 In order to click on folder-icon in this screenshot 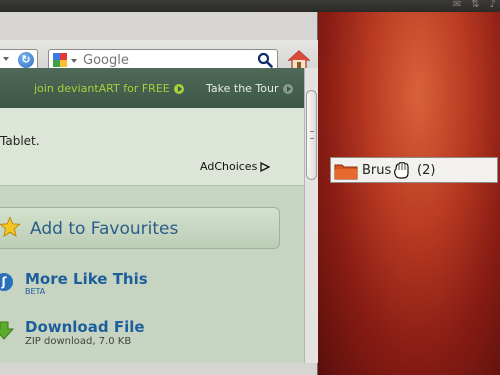, I will do `click(346, 172)`.